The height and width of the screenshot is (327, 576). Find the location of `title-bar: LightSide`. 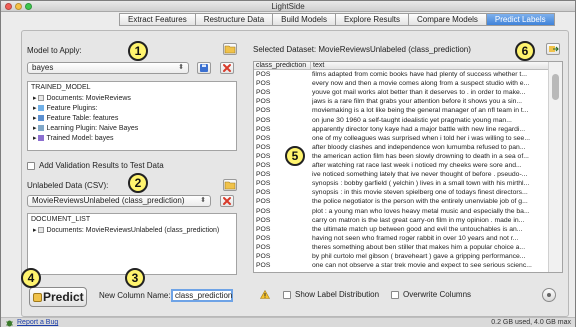

title-bar: LightSide is located at coordinates (288, 6).